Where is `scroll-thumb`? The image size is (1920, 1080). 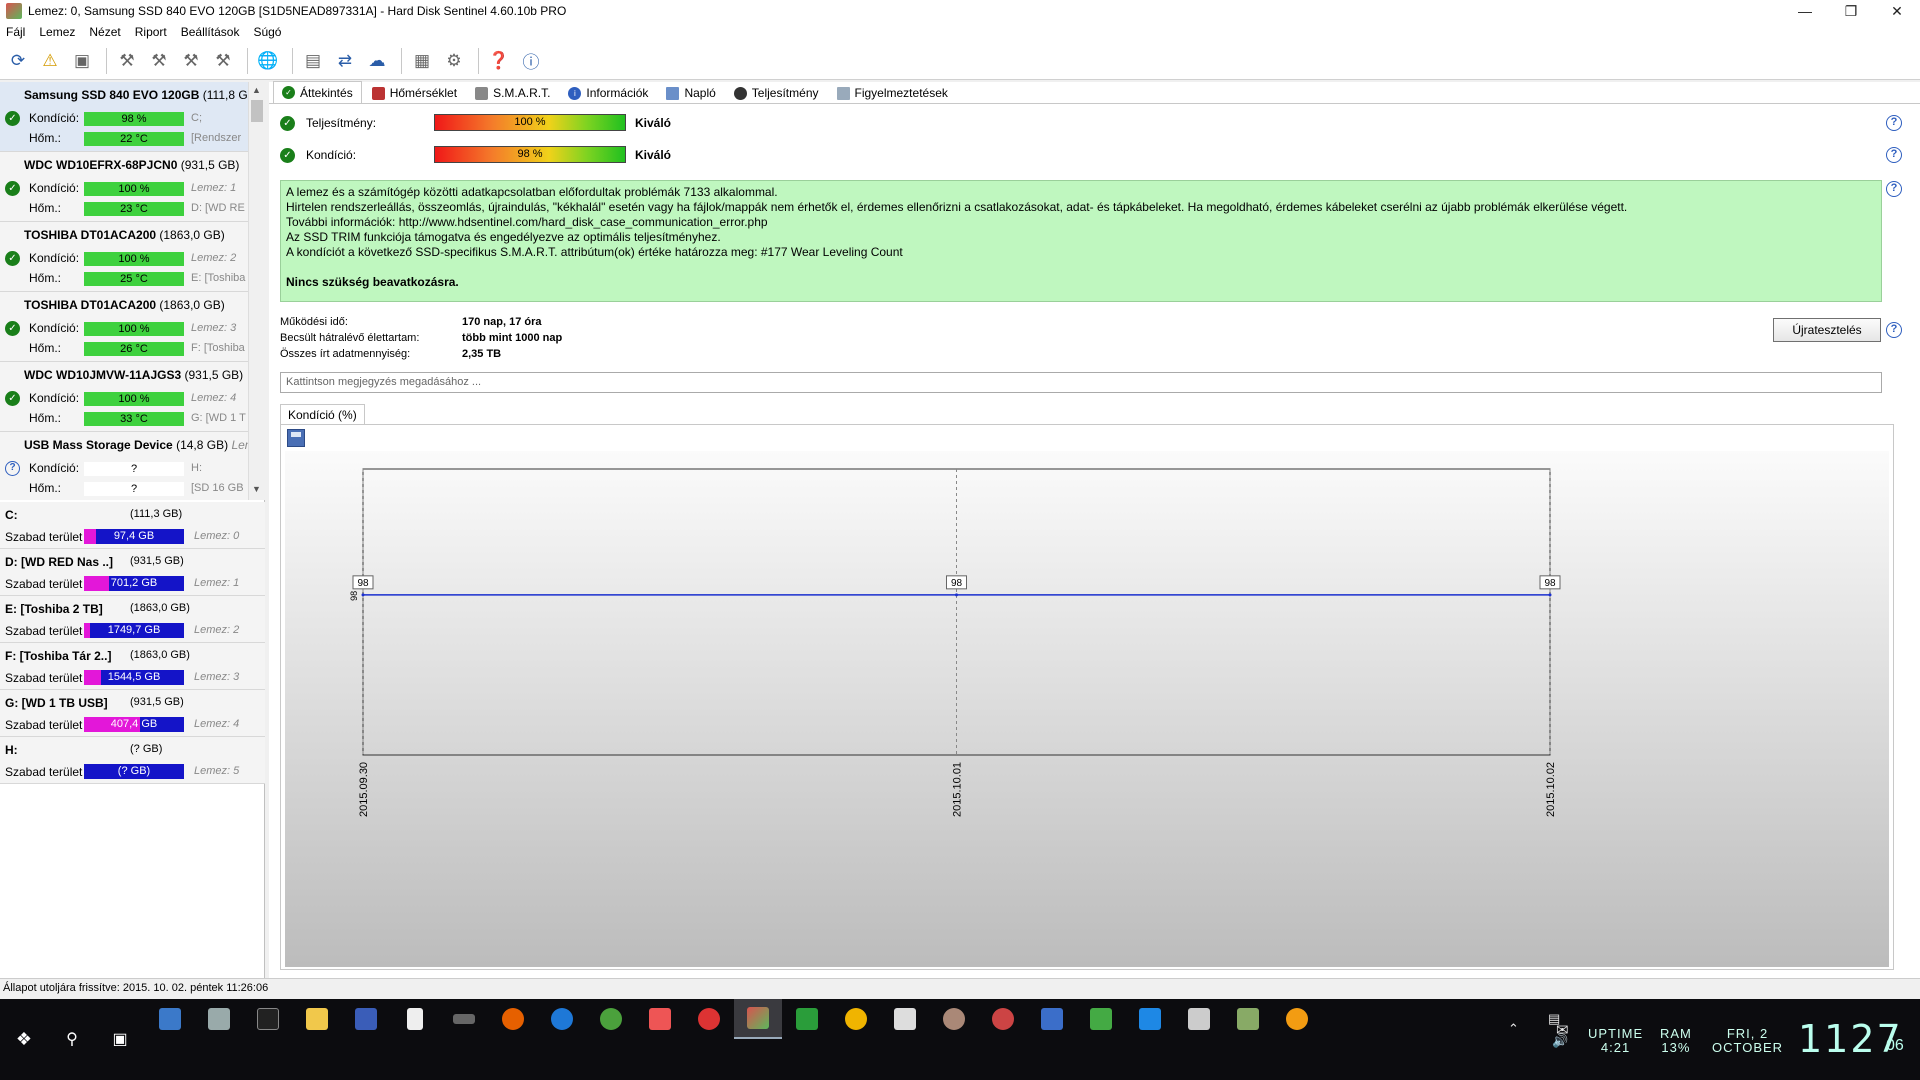
scroll-thumb is located at coordinates (257, 111).